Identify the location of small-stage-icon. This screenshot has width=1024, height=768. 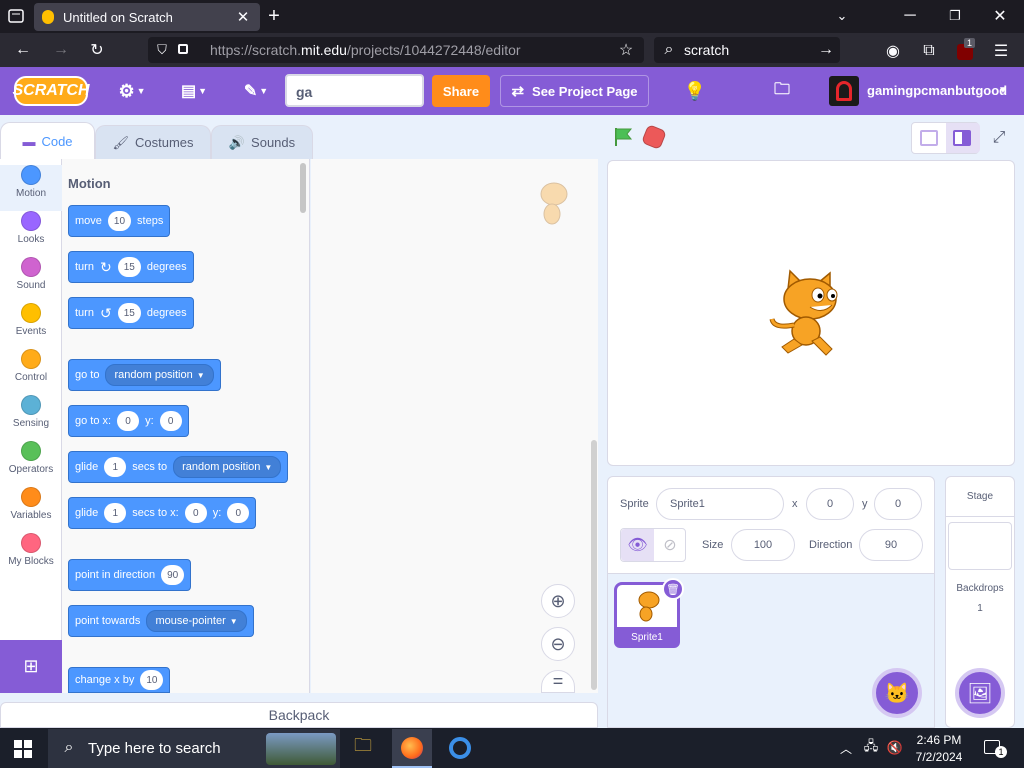
(929, 138).